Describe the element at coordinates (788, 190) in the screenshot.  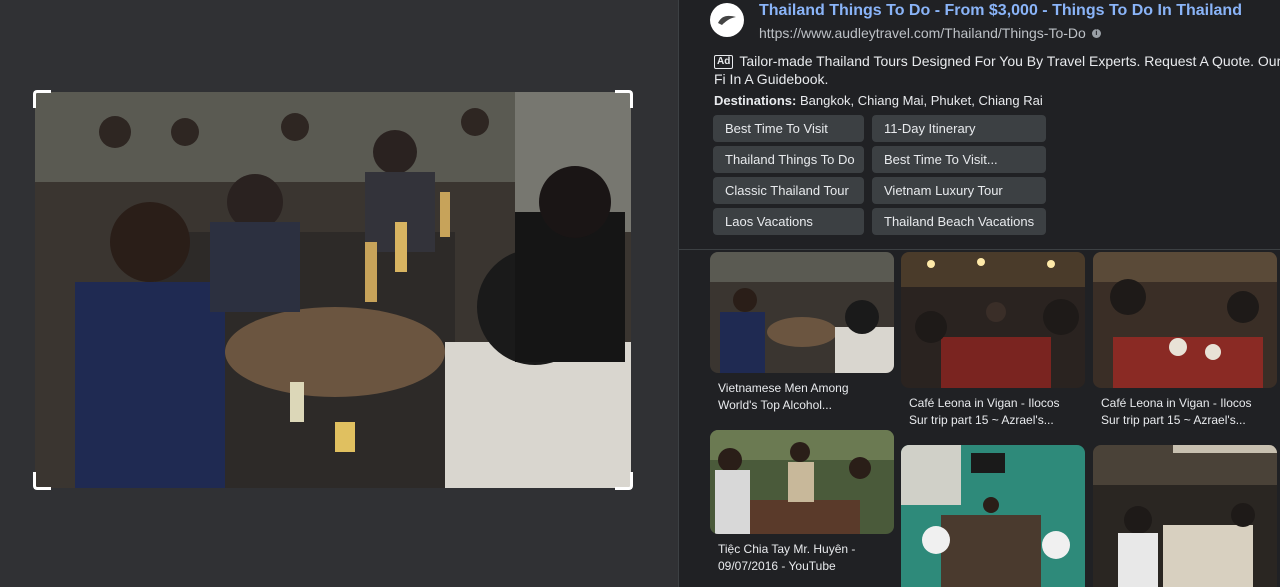
I see `sitelink-classic-thailand-tour: Classic Thailand Tour` at that location.